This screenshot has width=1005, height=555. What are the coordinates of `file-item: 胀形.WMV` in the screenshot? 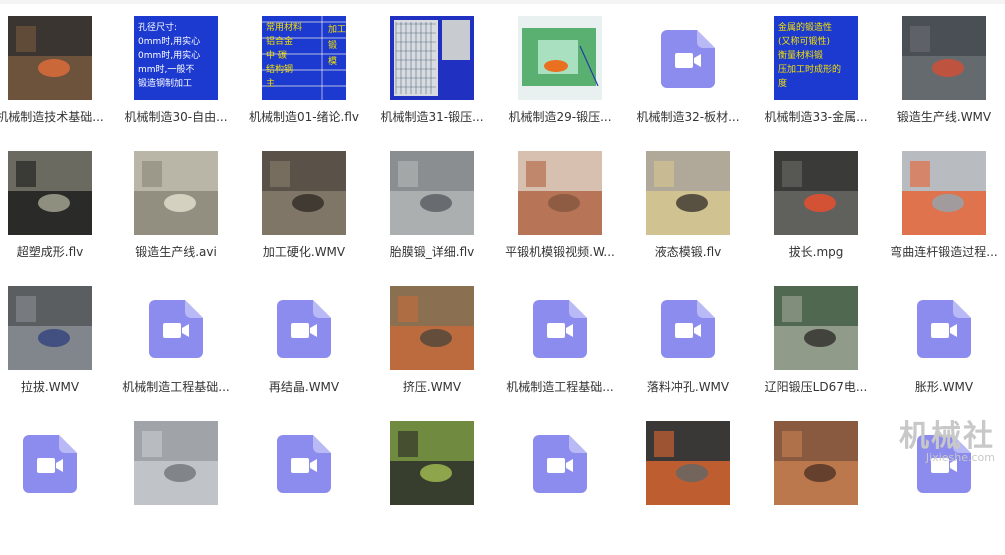 It's located at (942, 353).